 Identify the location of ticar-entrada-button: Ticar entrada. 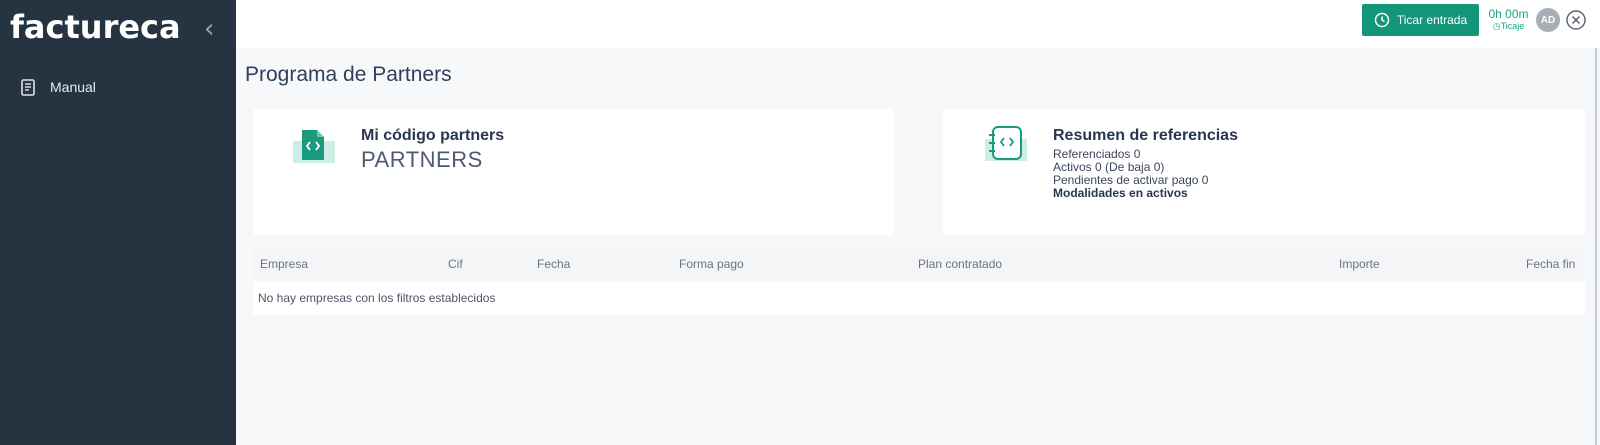
(1420, 20).